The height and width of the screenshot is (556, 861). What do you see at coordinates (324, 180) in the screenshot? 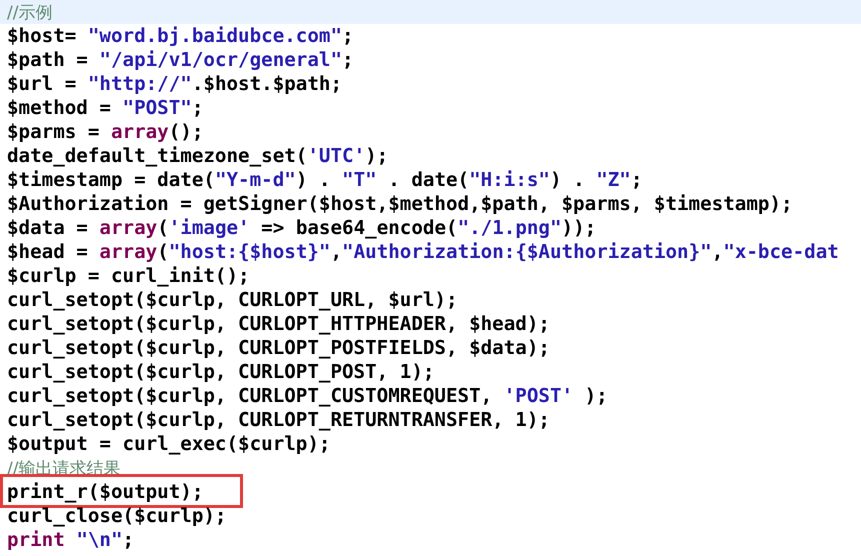
I see `code-line: $timestamp = date("Y-m-d") . "T" . date("H:i:s") . "Z";` at bounding box center [324, 180].